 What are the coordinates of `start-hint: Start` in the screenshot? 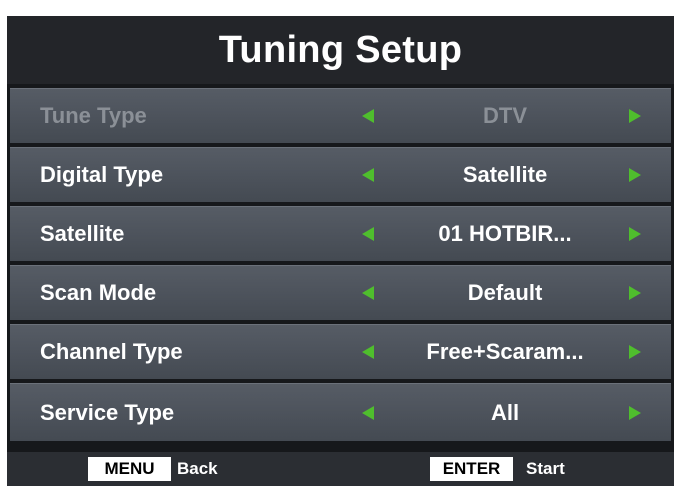 It's located at (545, 468).